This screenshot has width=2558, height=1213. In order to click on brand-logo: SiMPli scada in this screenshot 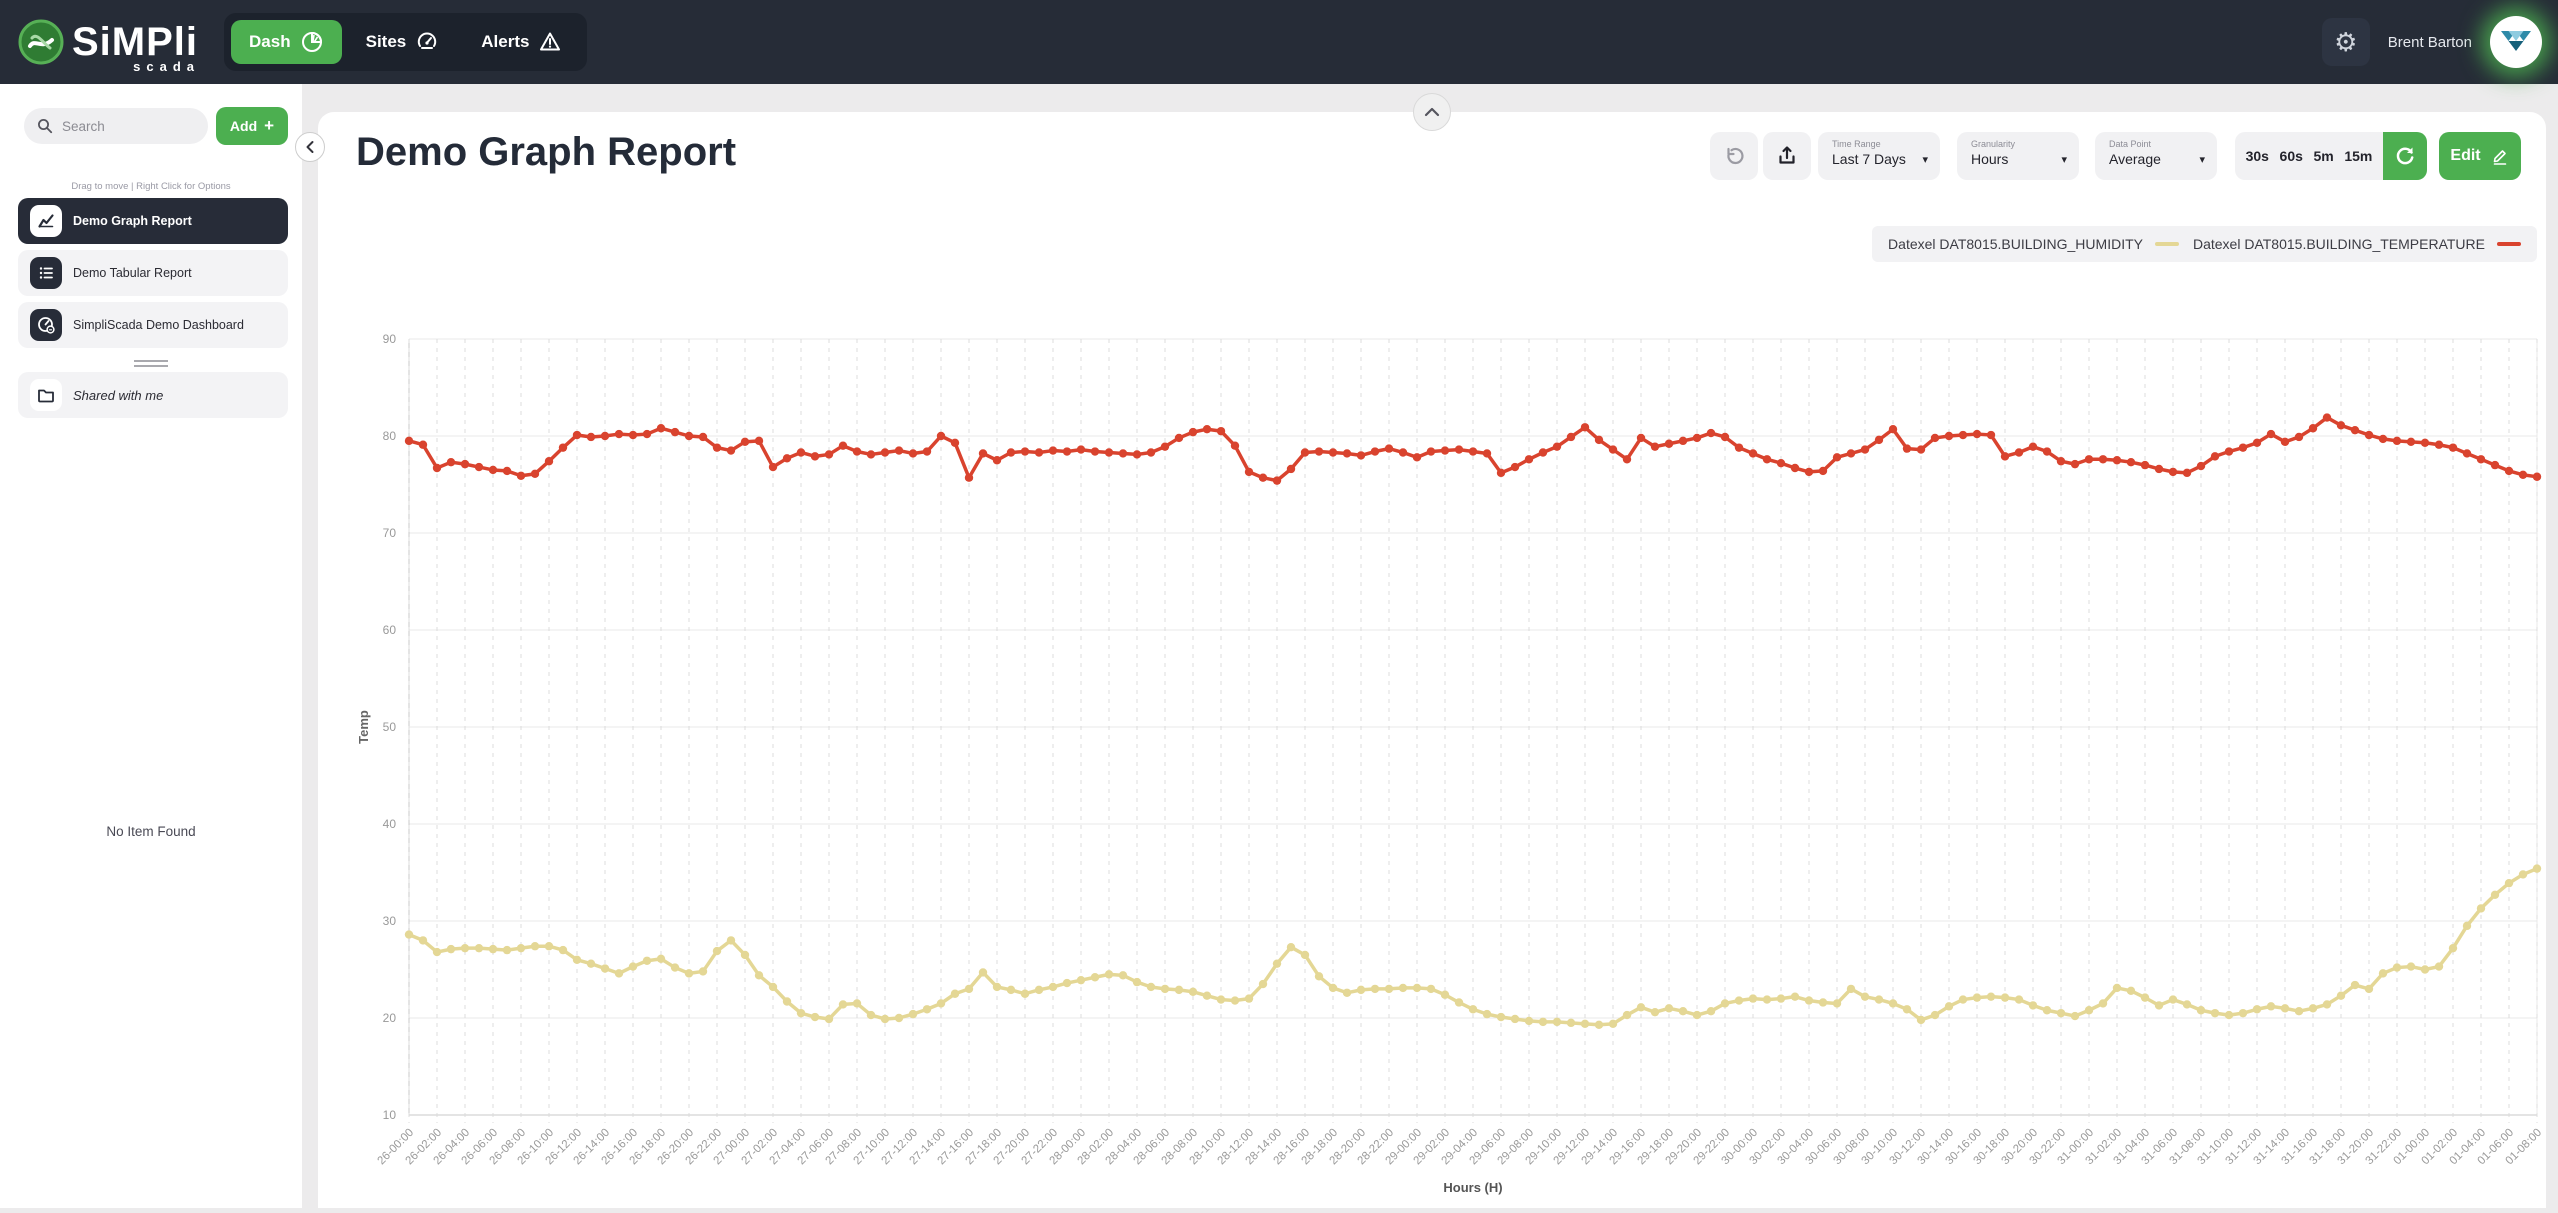, I will do `click(108, 46)`.